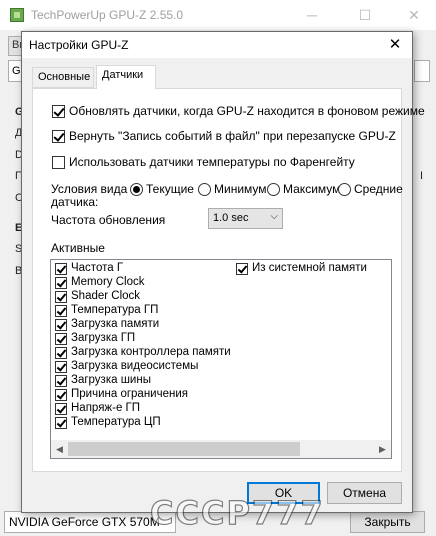 Image resolution: width=436 pixels, height=536 pixels. I want to click on sensor-label: Температура ЦП, so click(116, 422).